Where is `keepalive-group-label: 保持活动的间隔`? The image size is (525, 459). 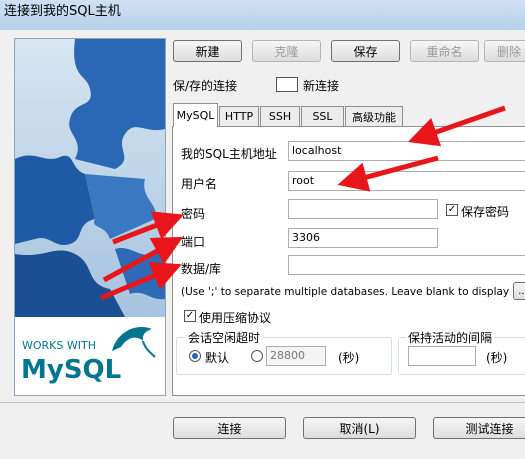
keepalive-group-label: 保持活动的间隔 is located at coordinates (450, 337).